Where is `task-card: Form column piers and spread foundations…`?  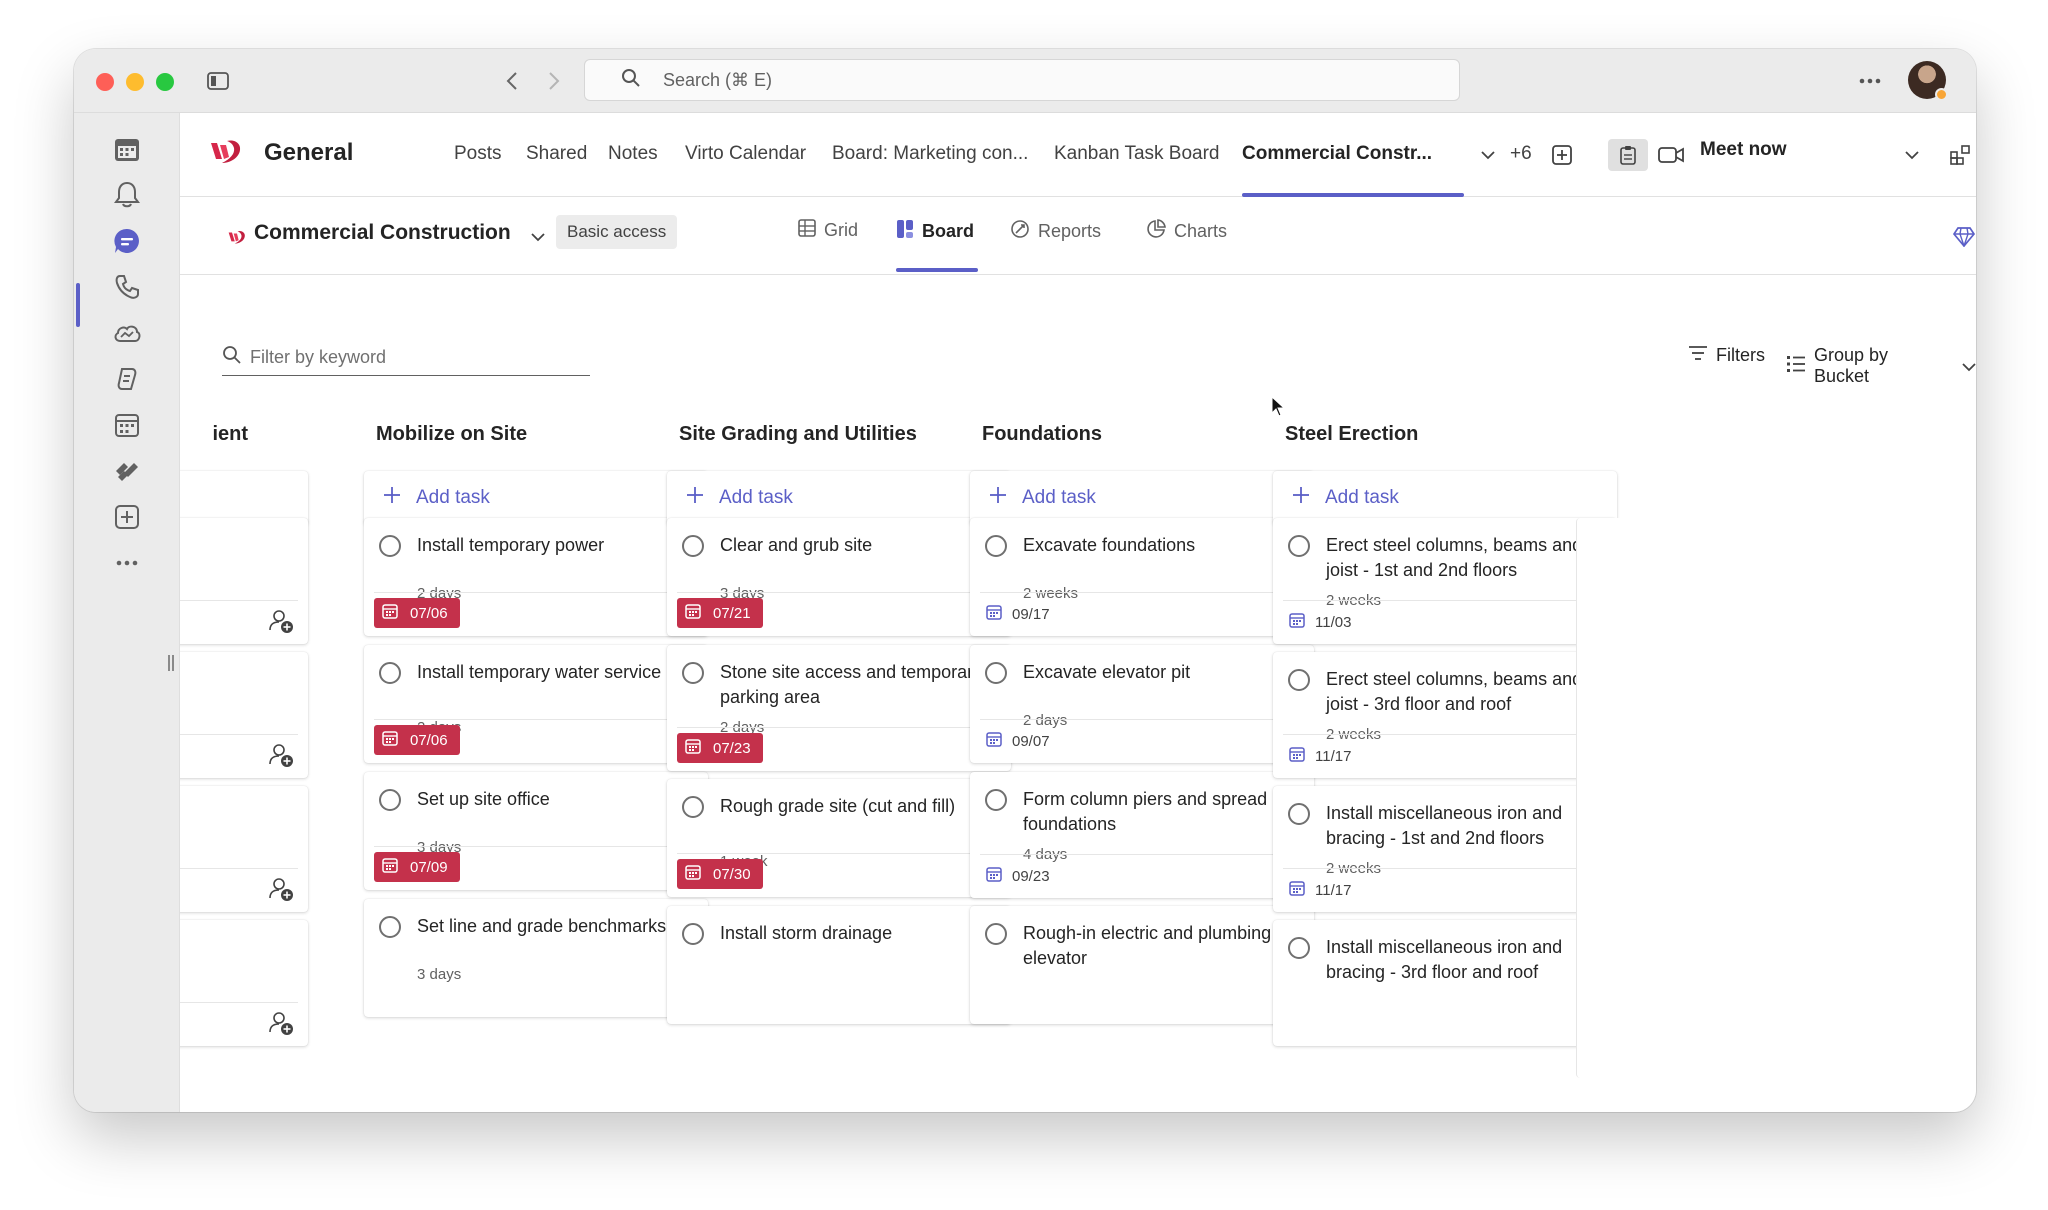 task-card: Form column piers and spread foundations… is located at coordinates (1142, 835).